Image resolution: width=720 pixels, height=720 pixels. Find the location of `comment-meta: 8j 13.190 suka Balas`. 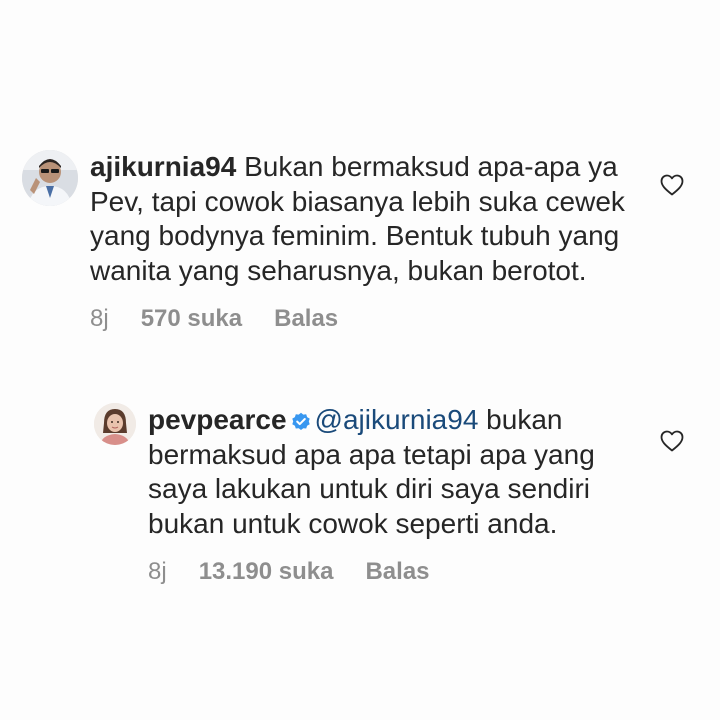

comment-meta: 8j 13.190 suka Balas is located at coordinates (374, 572).